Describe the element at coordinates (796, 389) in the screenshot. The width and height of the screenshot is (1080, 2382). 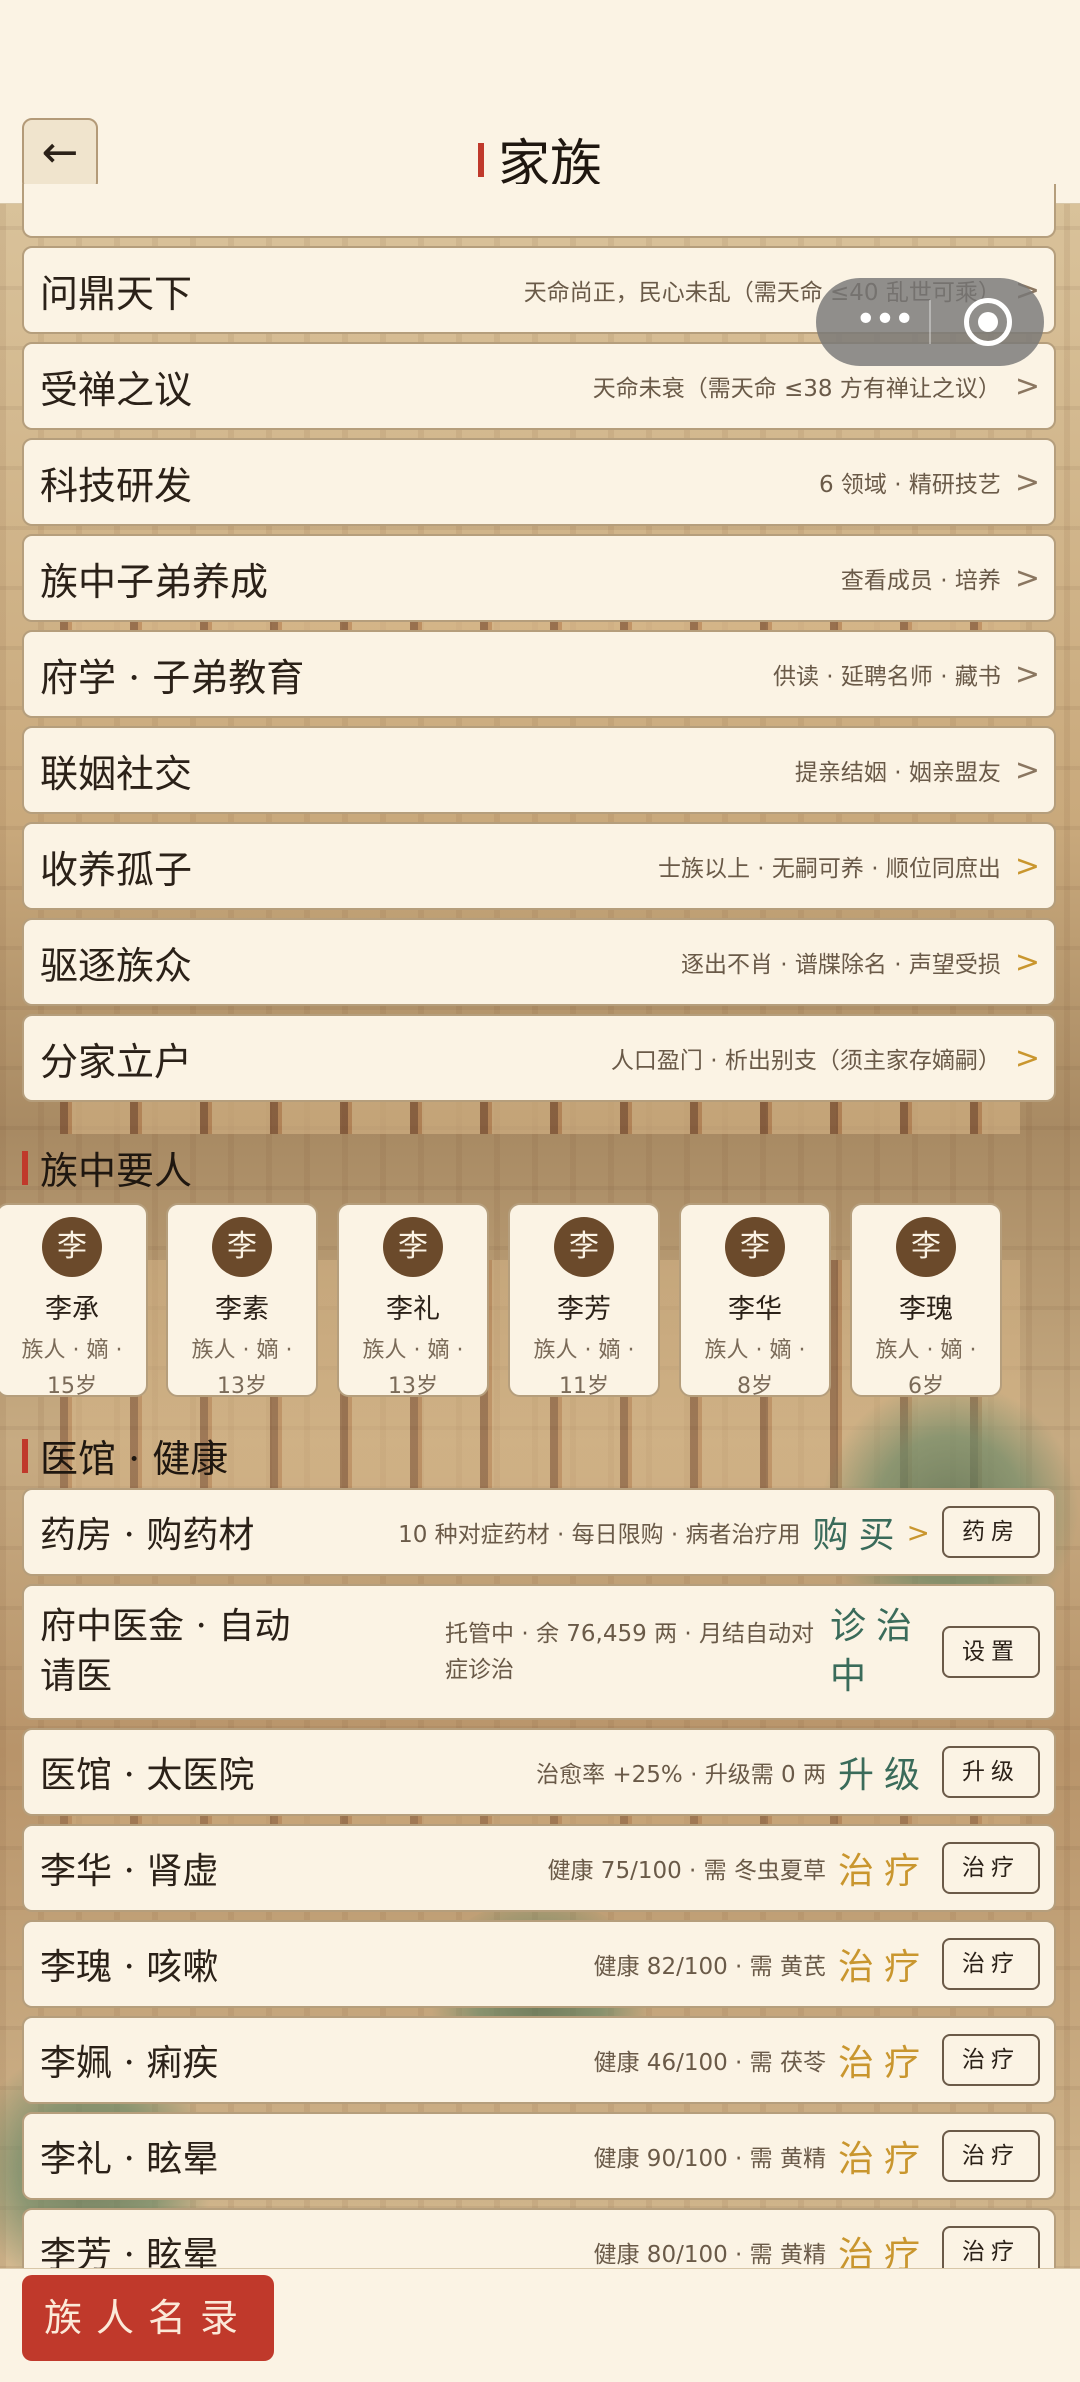
I see `menu-row-desc: 天命未衰（需天命 ≤38 方有禅让之议）` at that location.